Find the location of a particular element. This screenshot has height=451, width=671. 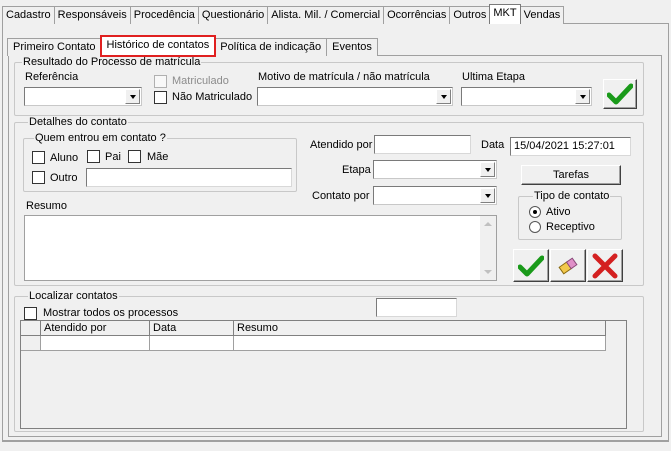

cell-data is located at coordinates (192, 343).